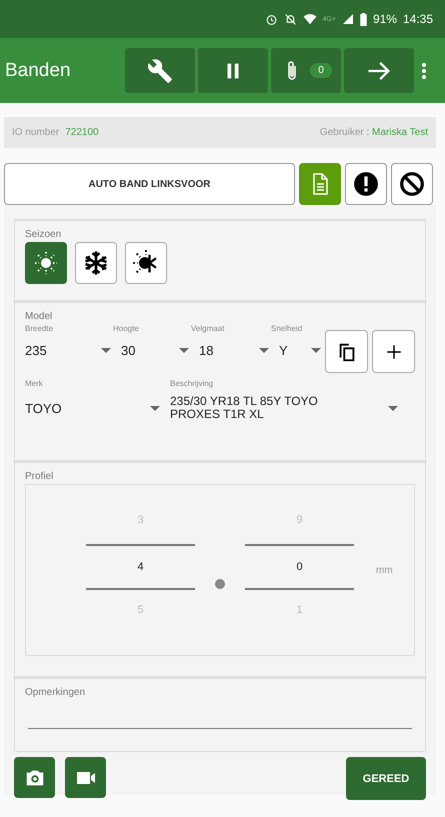 The height and width of the screenshot is (817, 445). Describe the element at coordinates (290, 19) in the screenshot. I see `muted-bell-icon` at that location.